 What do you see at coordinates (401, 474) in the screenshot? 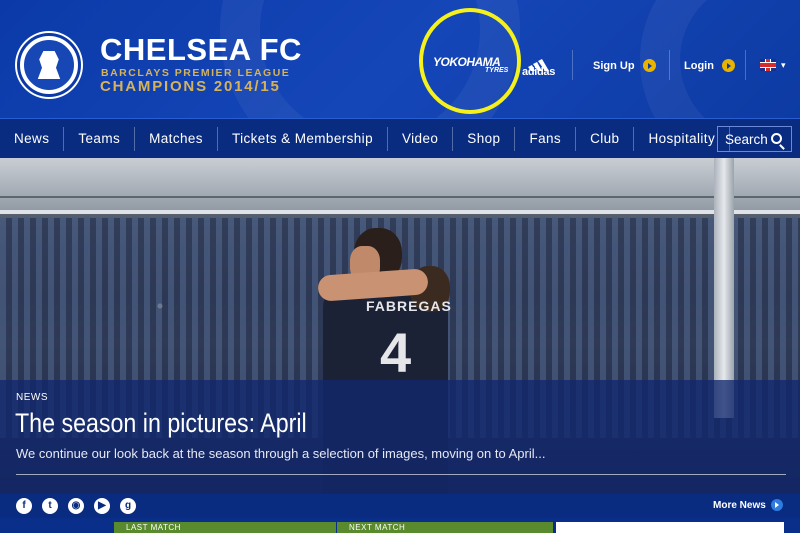
I see `caption-divider` at bounding box center [401, 474].